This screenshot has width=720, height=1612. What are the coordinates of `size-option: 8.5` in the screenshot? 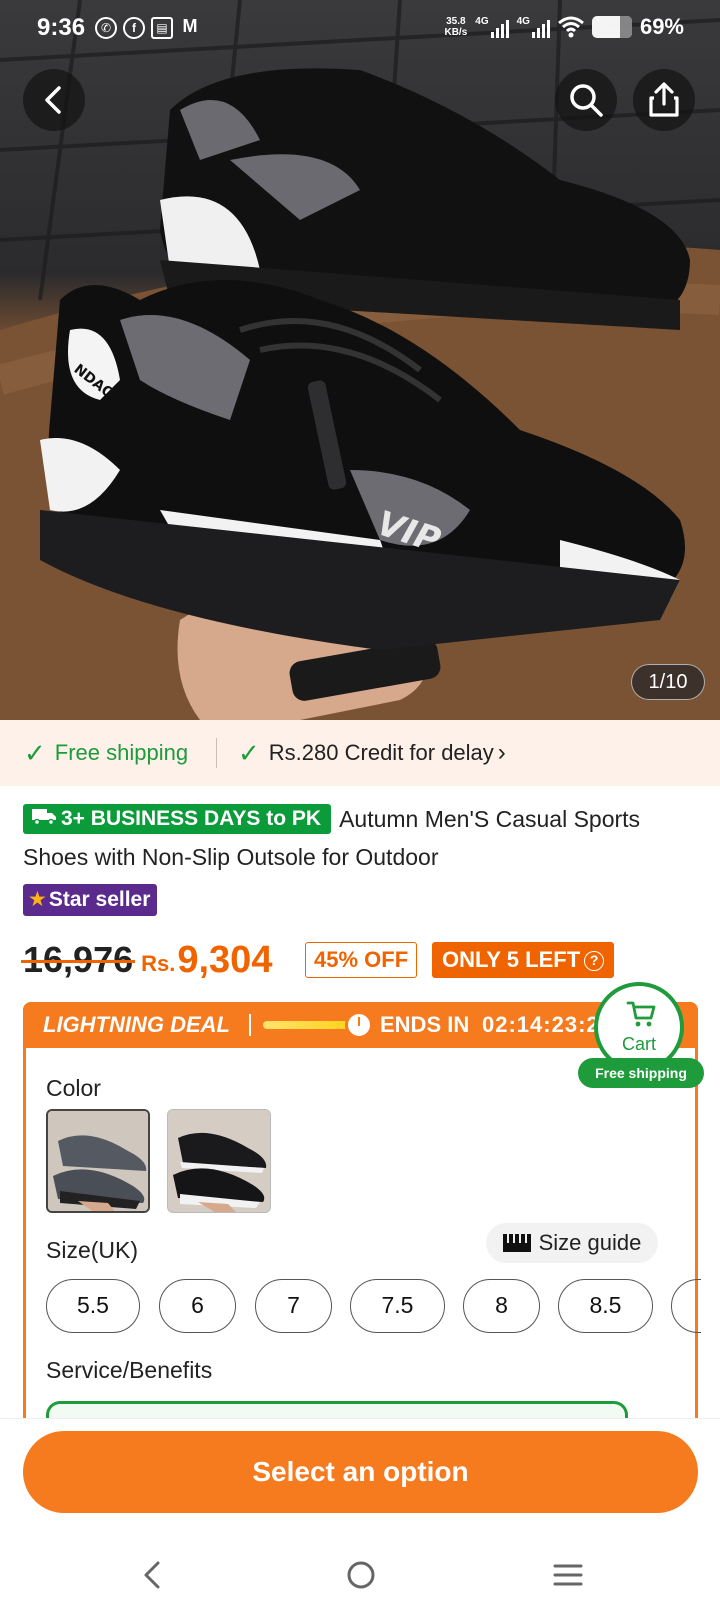 It's located at (605, 1306).